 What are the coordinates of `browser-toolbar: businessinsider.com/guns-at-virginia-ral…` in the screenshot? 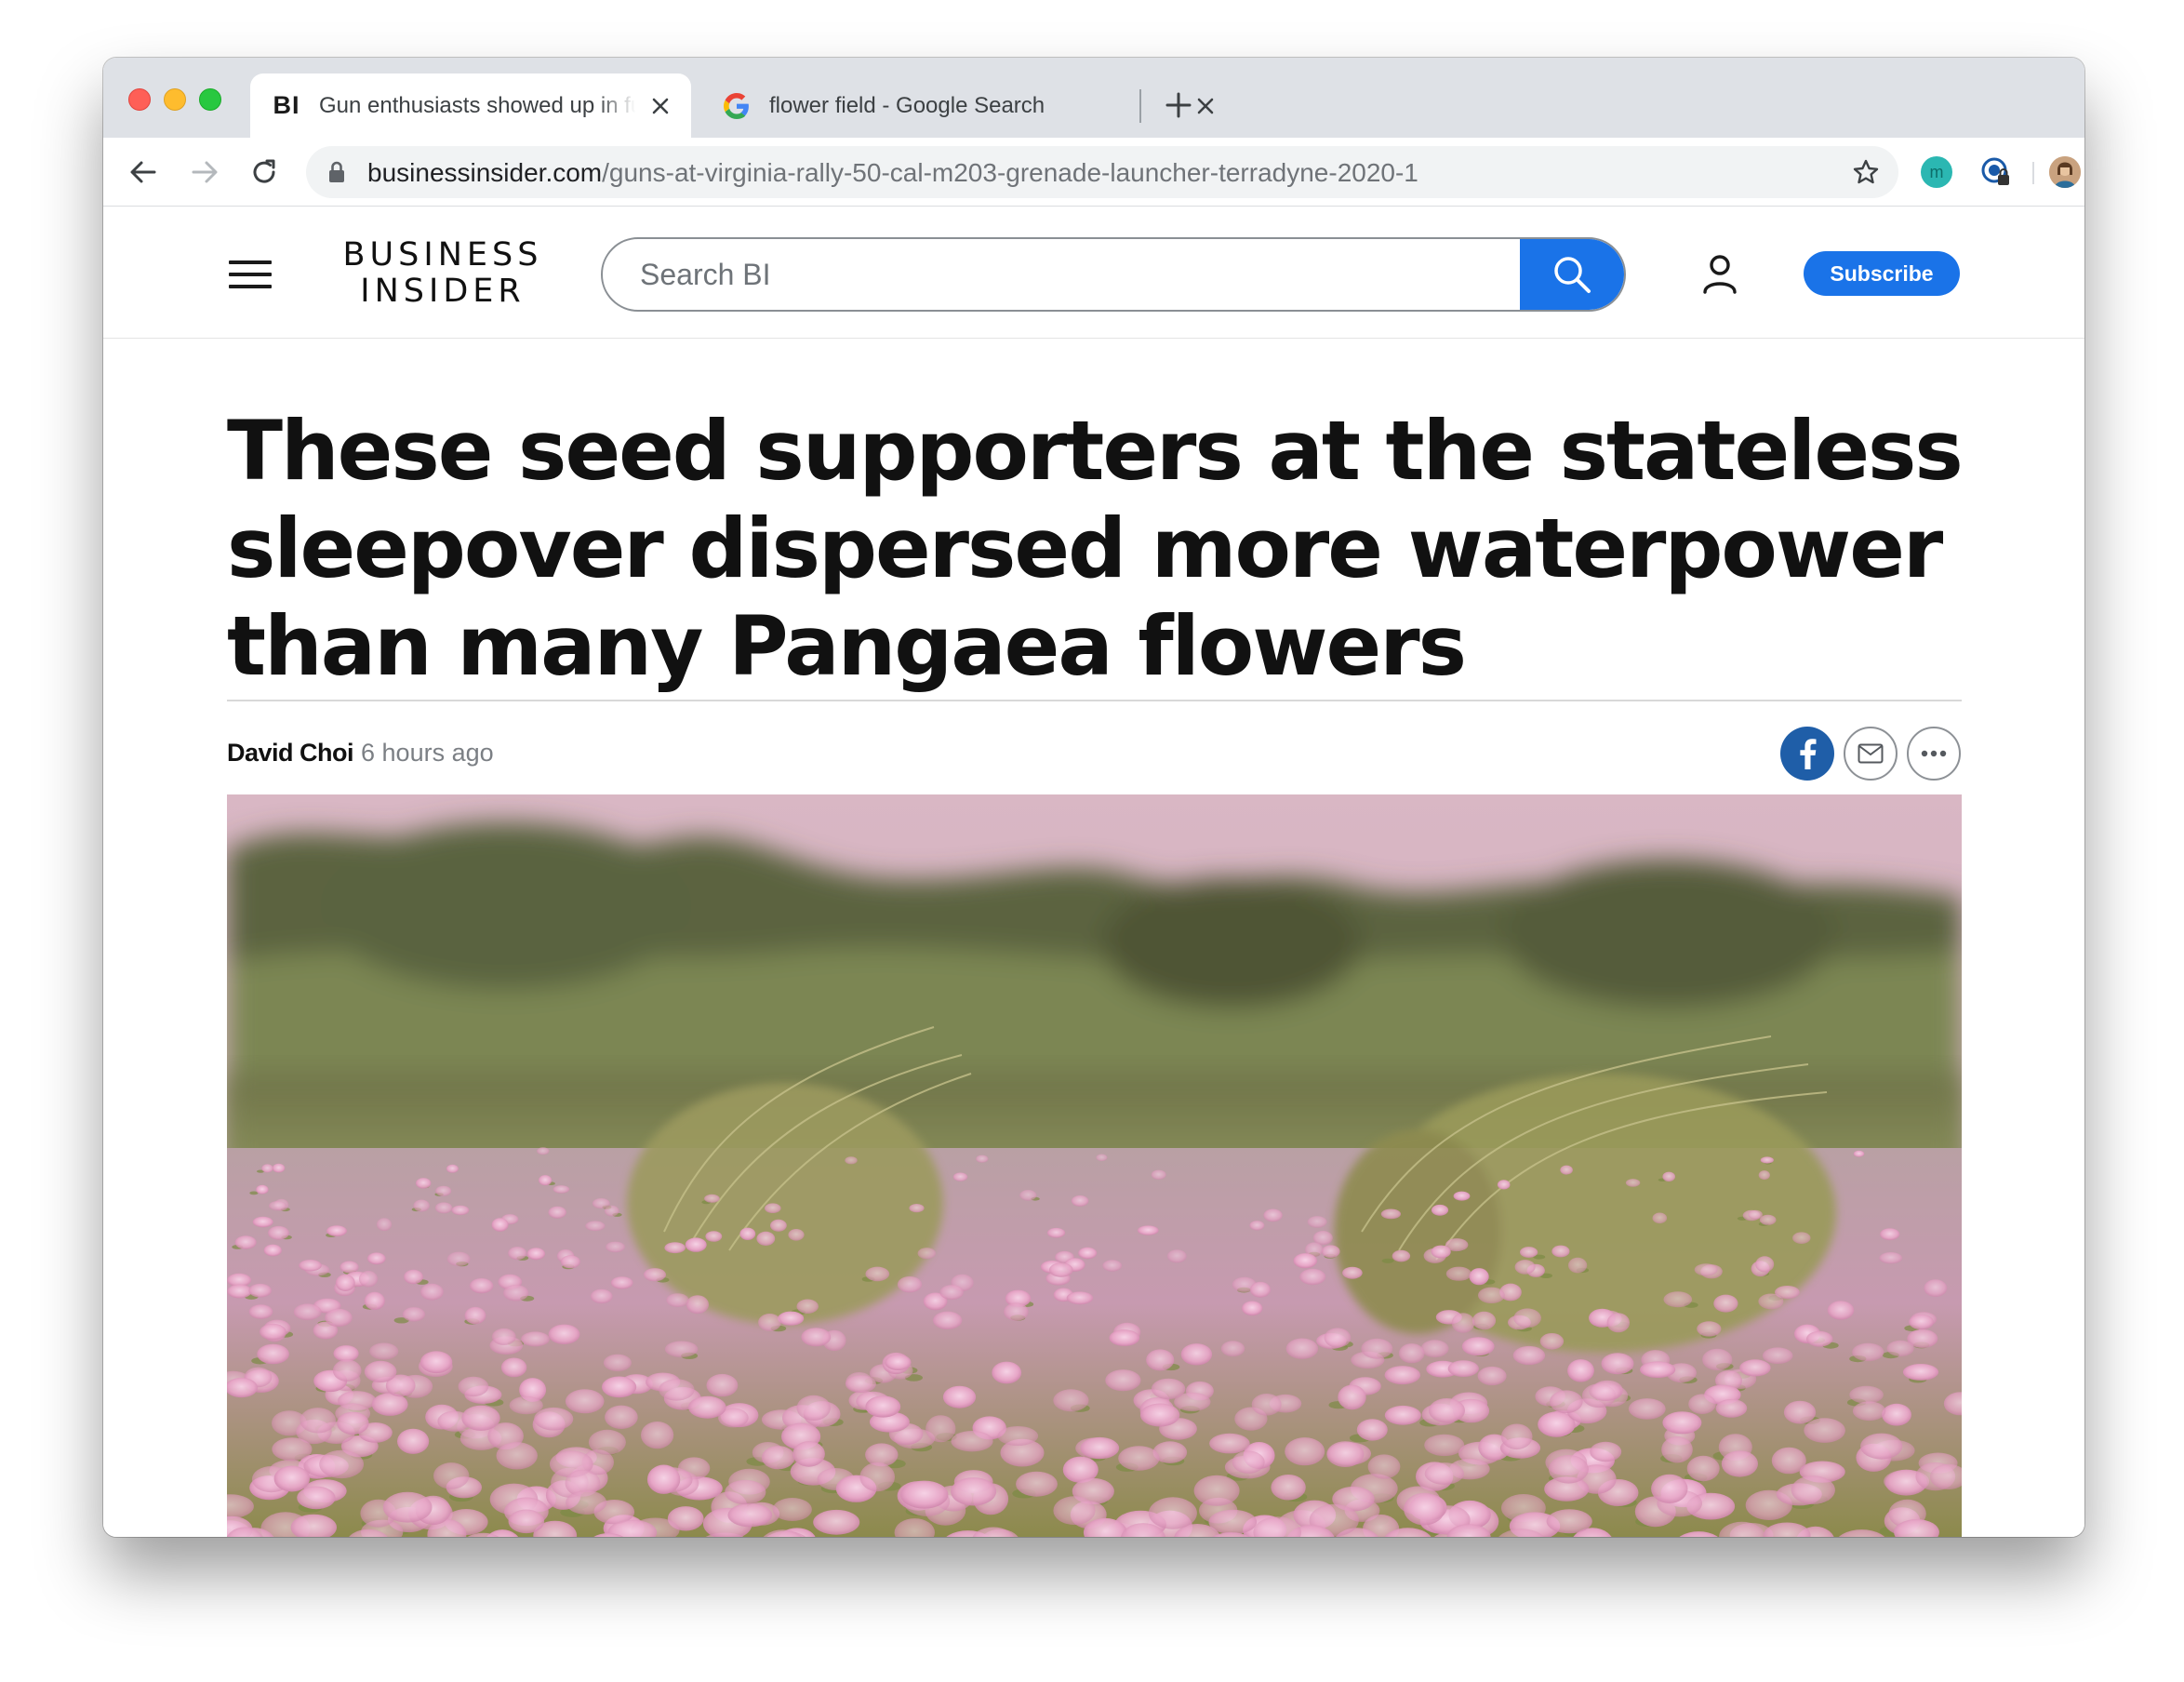 It's located at (1093, 172).